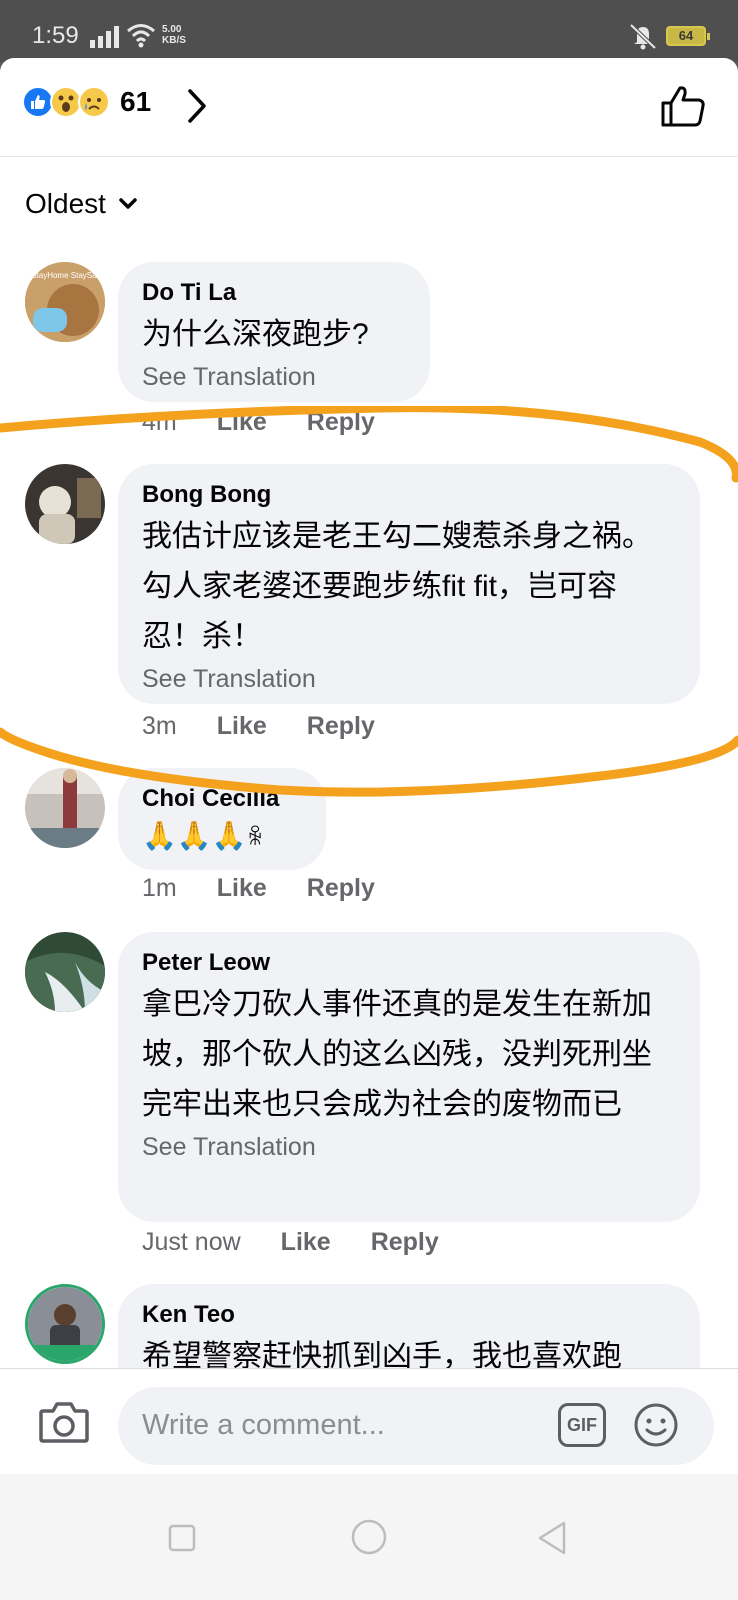 The width and height of the screenshot is (738, 1600). I want to click on comment-time: 4m, so click(159, 422).